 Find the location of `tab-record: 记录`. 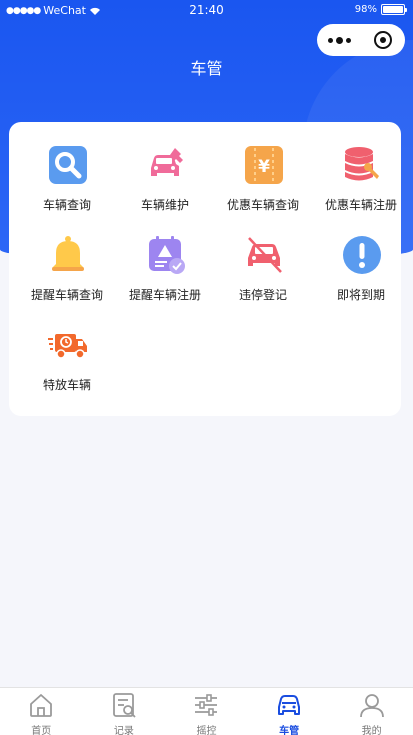

tab-record: 记录 is located at coordinates (124, 711).